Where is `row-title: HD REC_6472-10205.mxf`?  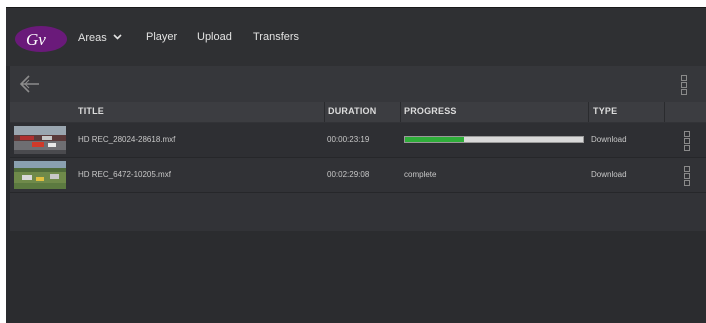 row-title: HD REC_6472-10205.mxf is located at coordinates (124, 174).